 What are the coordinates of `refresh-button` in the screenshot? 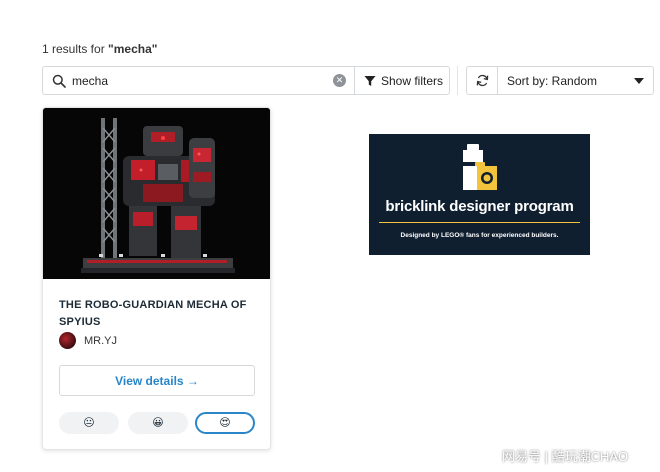 It's located at (482, 80).